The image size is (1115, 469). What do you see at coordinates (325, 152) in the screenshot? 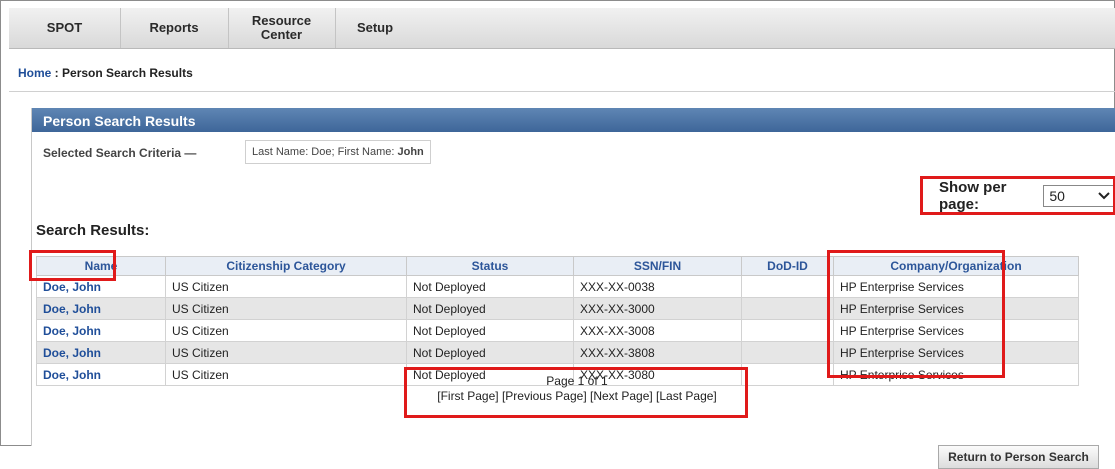
I see `criteria-prefix: Last Name: Doe; First Name:` at bounding box center [325, 152].